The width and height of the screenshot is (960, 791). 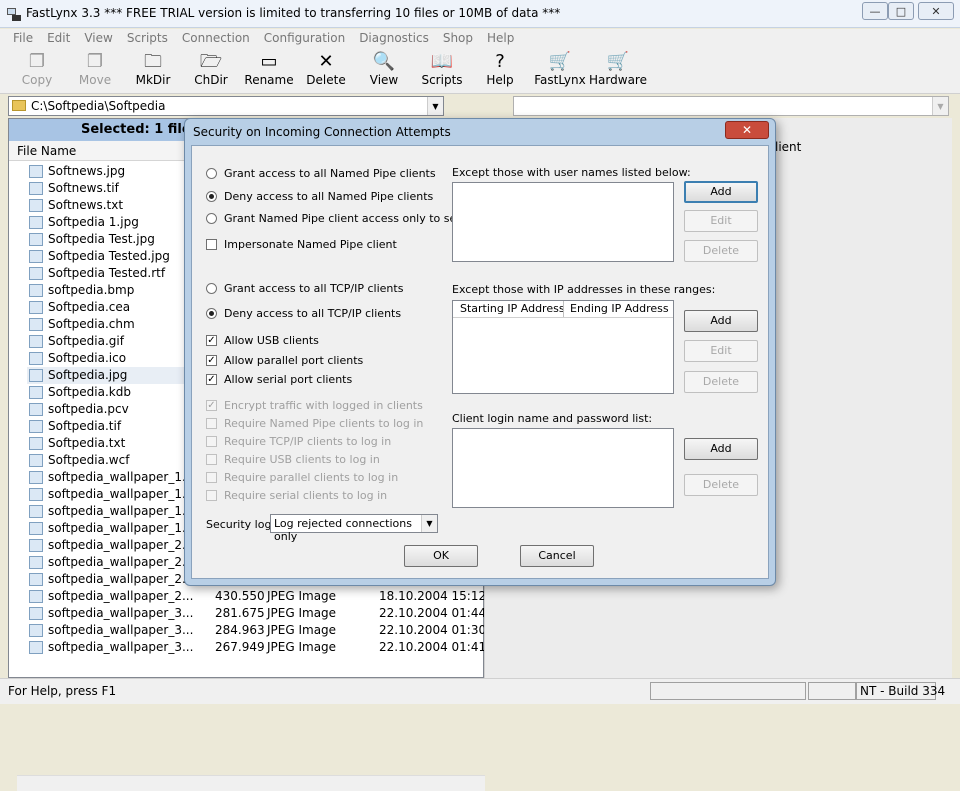 I want to click on delete-label: Delete, so click(x=326, y=80).